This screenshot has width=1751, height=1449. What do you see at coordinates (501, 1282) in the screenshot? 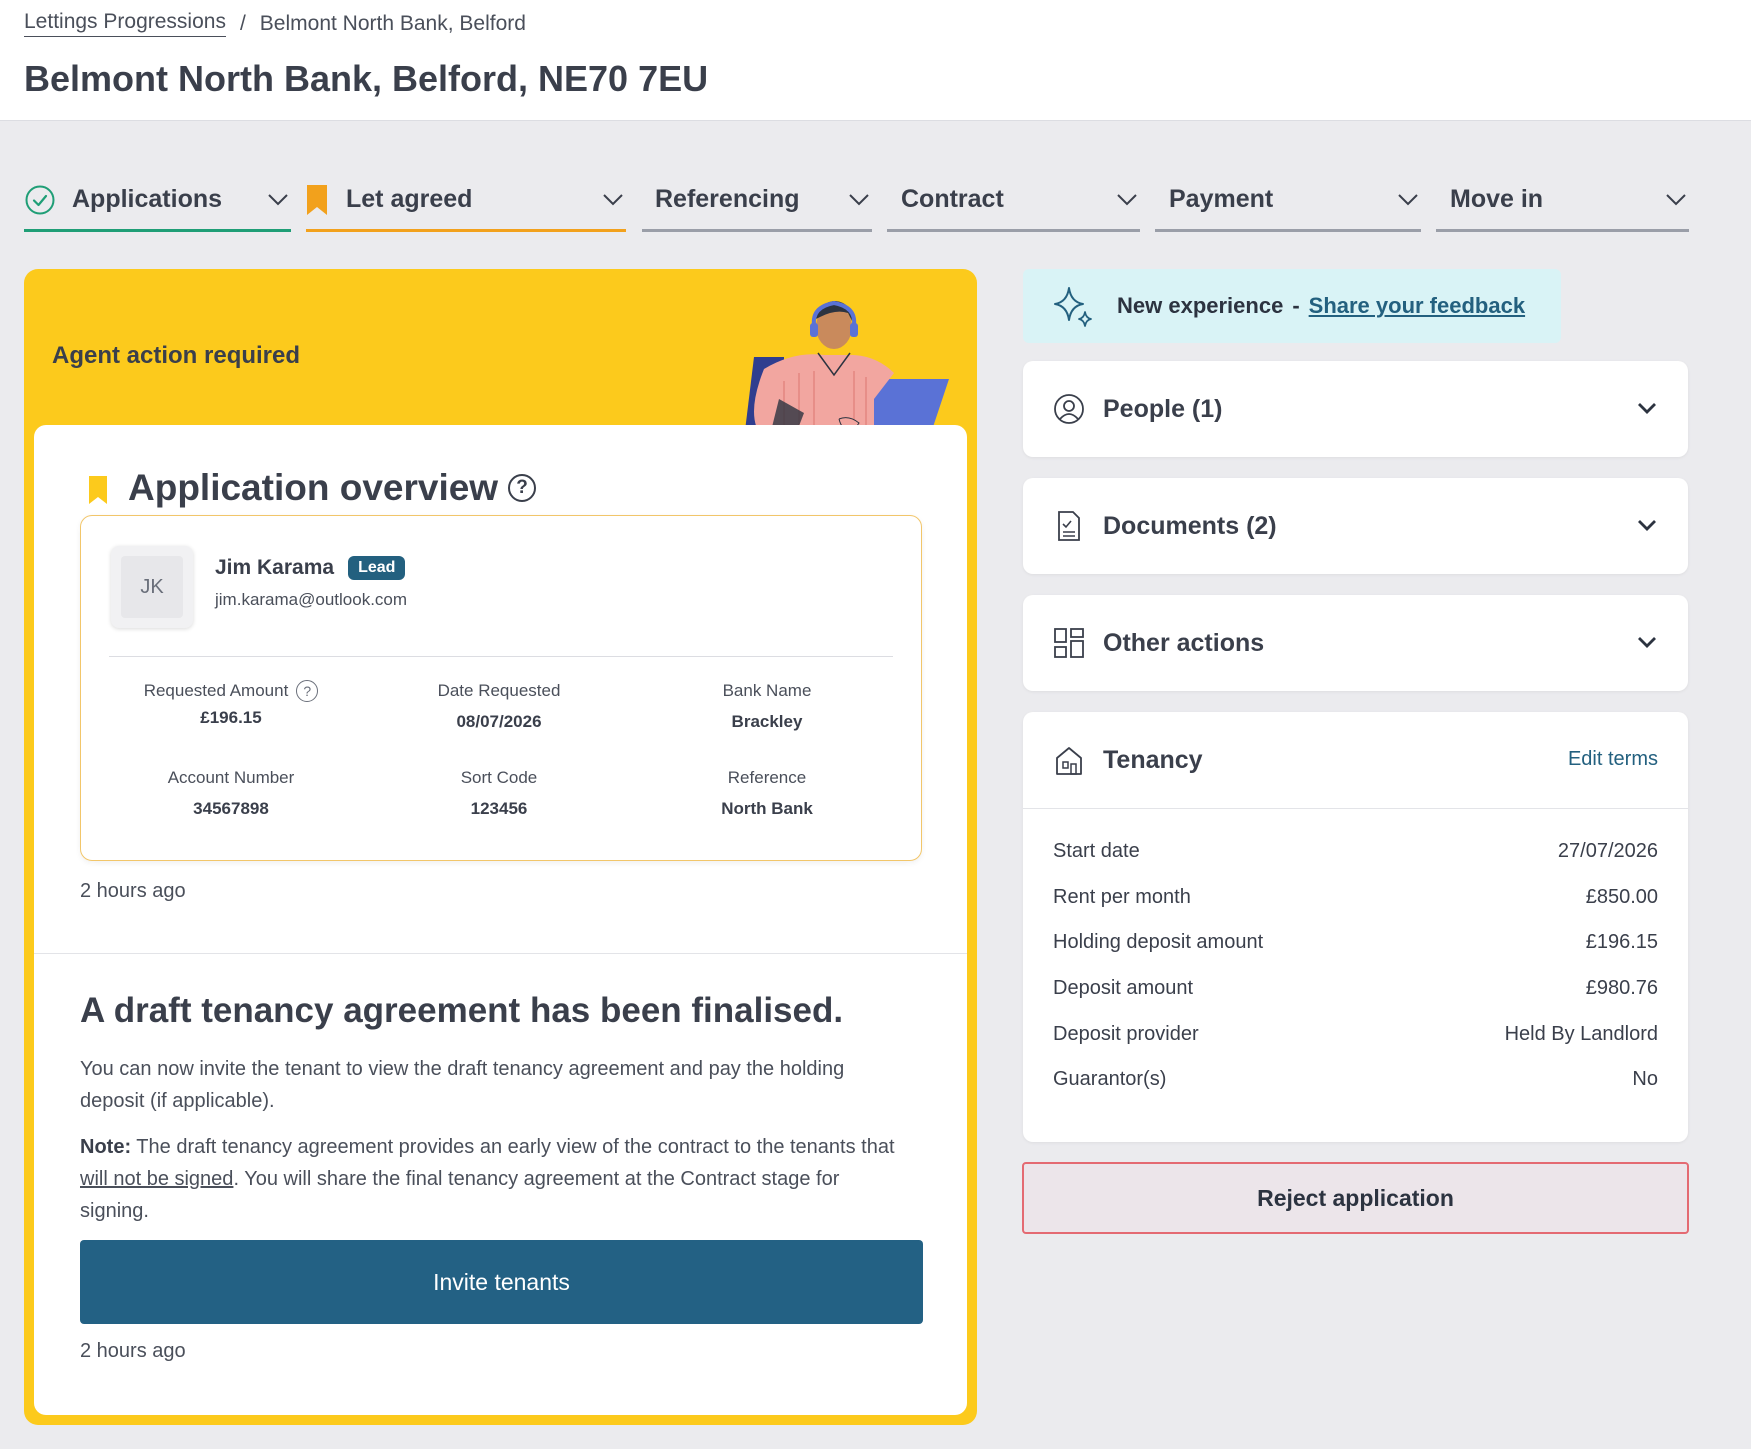
I see `invite-tenants-button: Invite tenants` at bounding box center [501, 1282].